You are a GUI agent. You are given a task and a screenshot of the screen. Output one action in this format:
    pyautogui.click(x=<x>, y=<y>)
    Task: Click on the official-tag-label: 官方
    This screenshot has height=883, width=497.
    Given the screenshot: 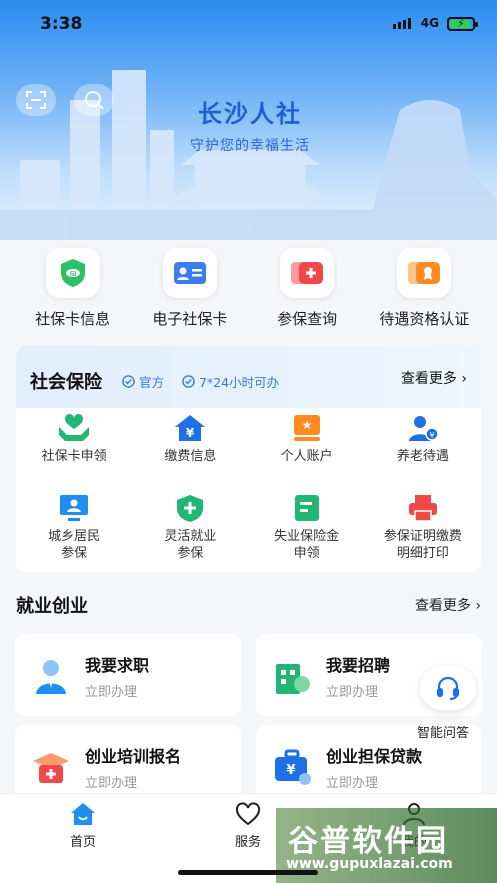 What is the action you would take?
    pyautogui.click(x=152, y=382)
    